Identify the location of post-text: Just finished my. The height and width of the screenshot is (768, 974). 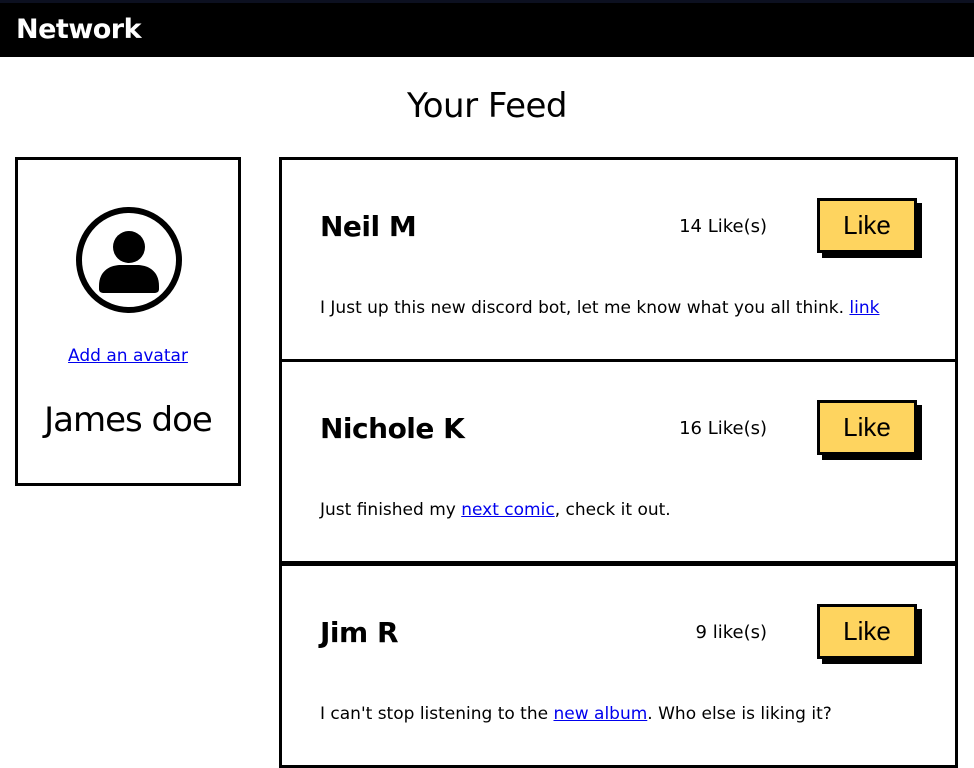
(391, 510).